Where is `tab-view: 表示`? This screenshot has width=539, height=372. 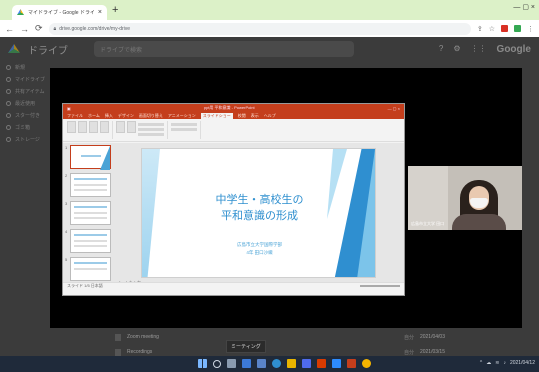 tab-view: 表示 is located at coordinates (255, 116).